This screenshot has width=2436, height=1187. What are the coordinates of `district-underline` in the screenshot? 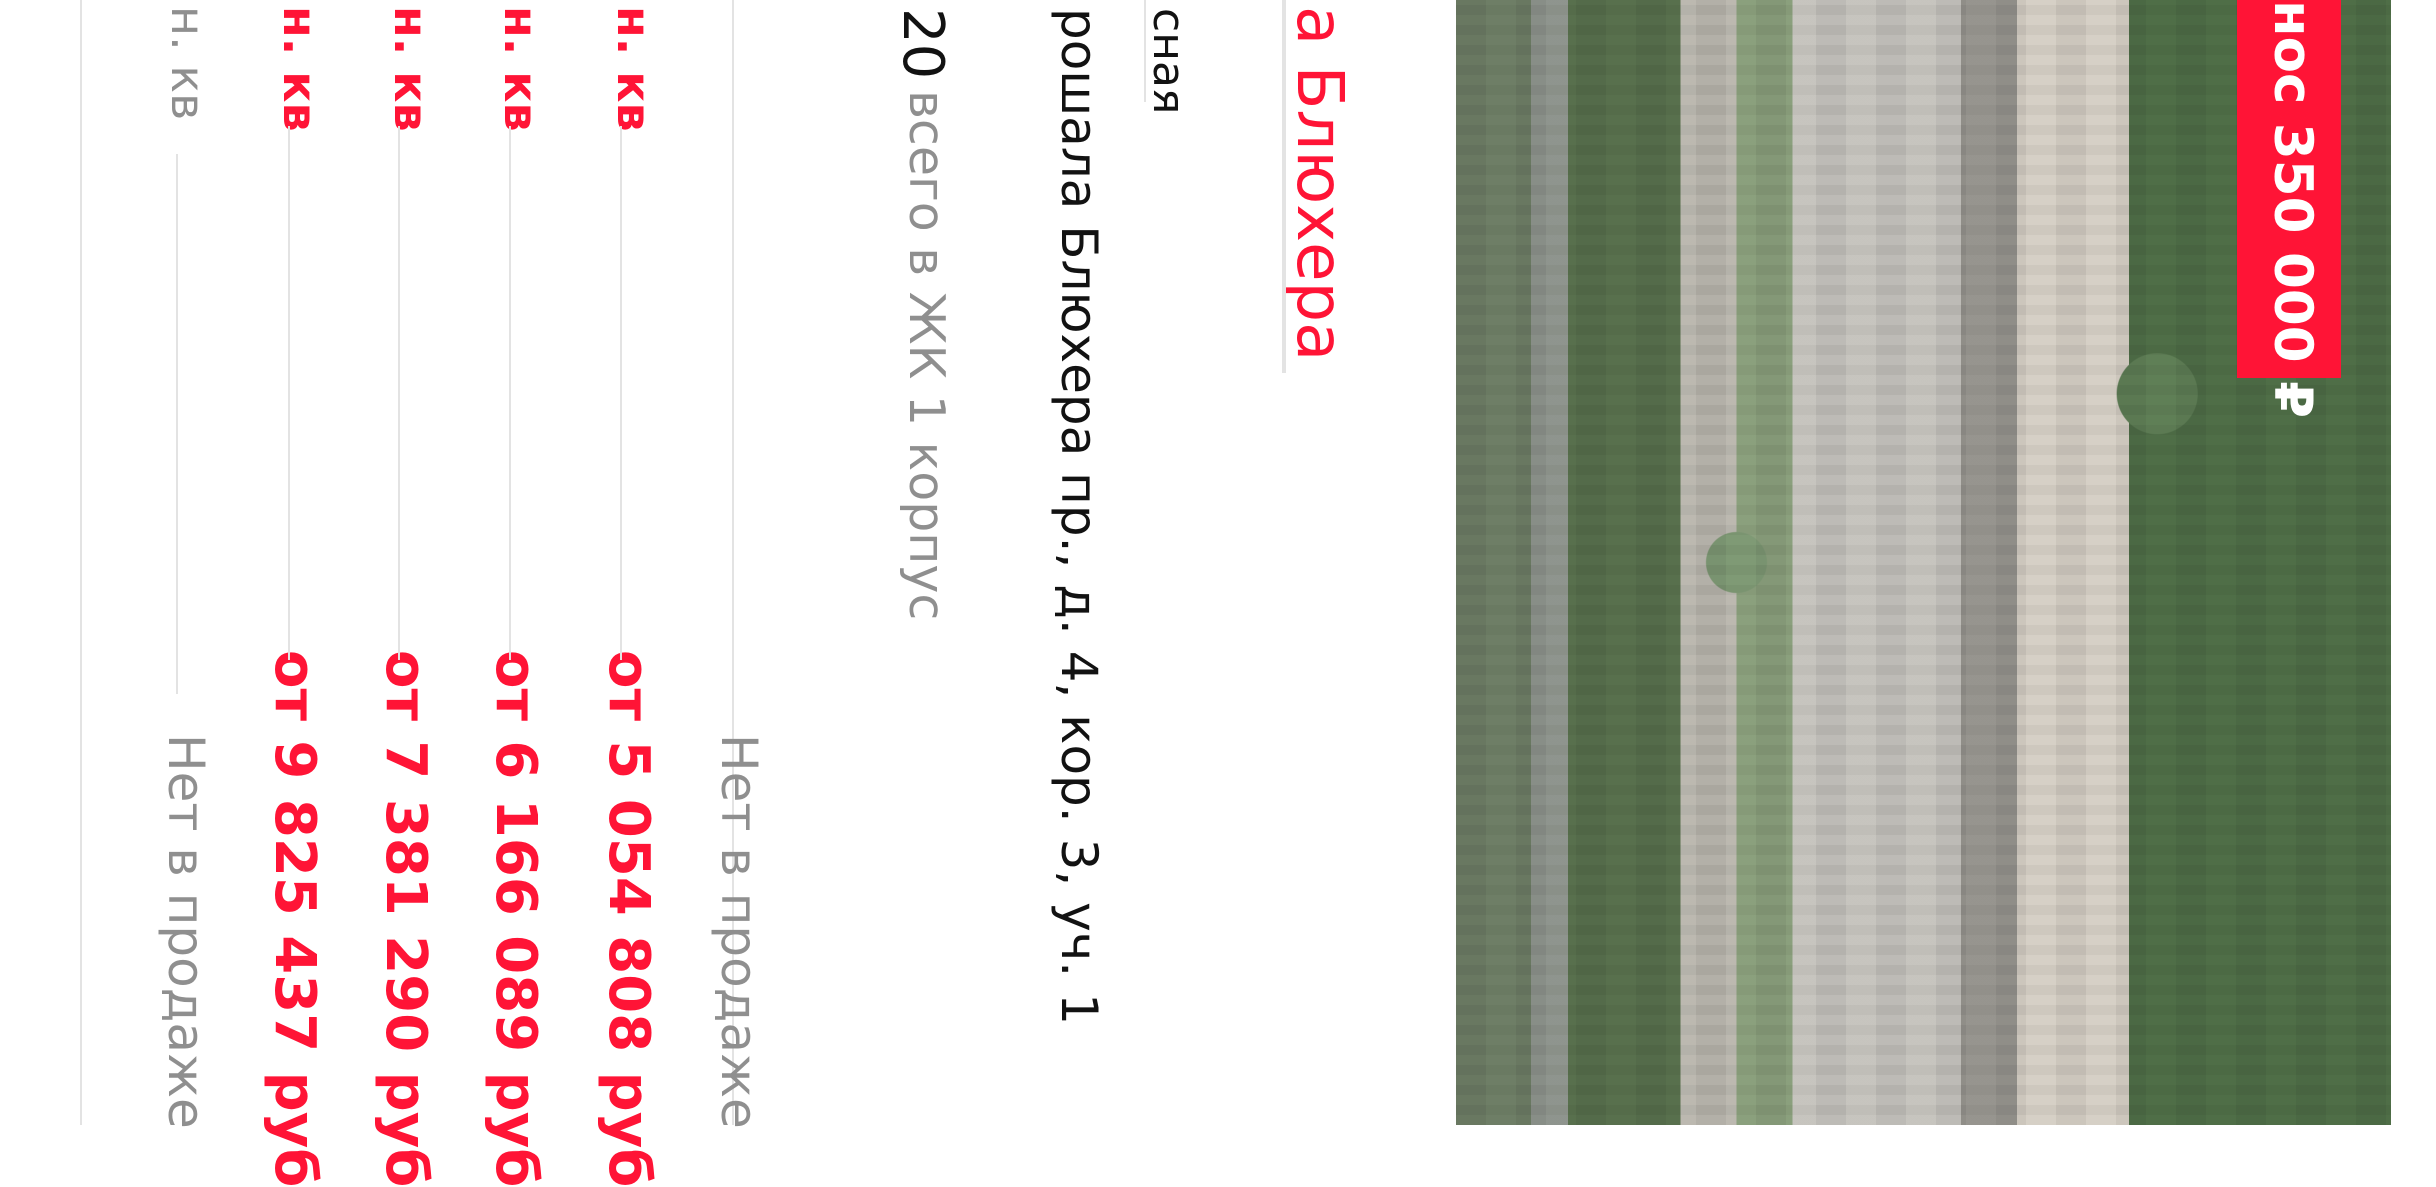 It's located at (1145, 51).